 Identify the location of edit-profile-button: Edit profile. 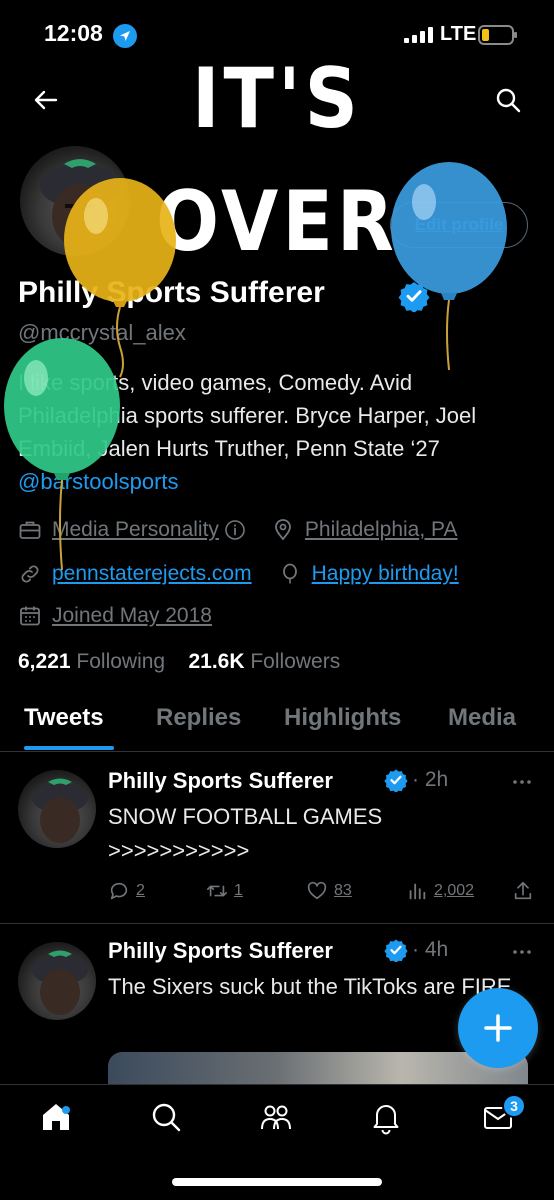
(459, 225).